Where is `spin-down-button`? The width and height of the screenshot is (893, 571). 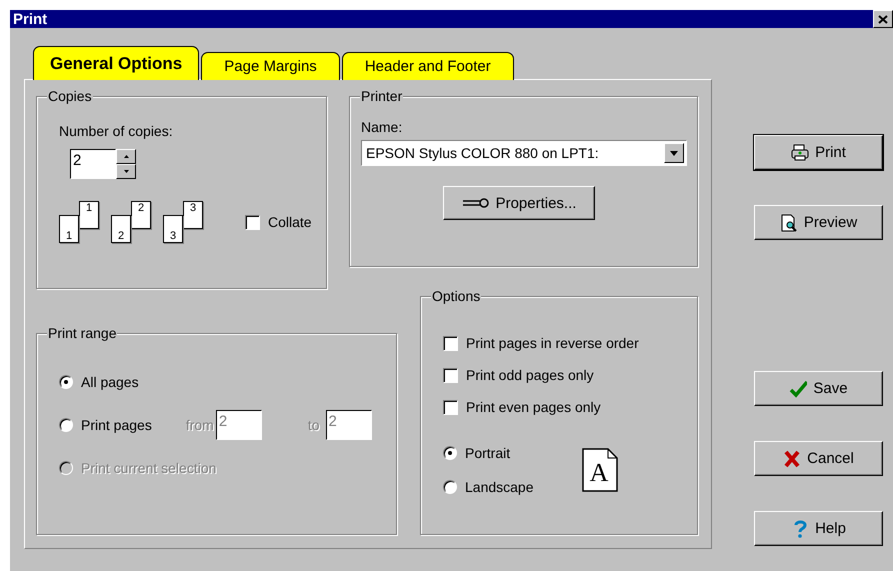 spin-down-button is located at coordinates (126, 171).